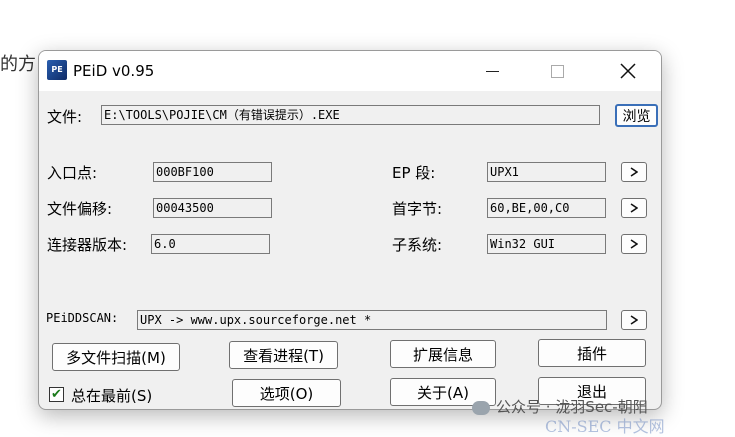  I want to click on file-offset-label: 文件偏移:, so click(80, 209).